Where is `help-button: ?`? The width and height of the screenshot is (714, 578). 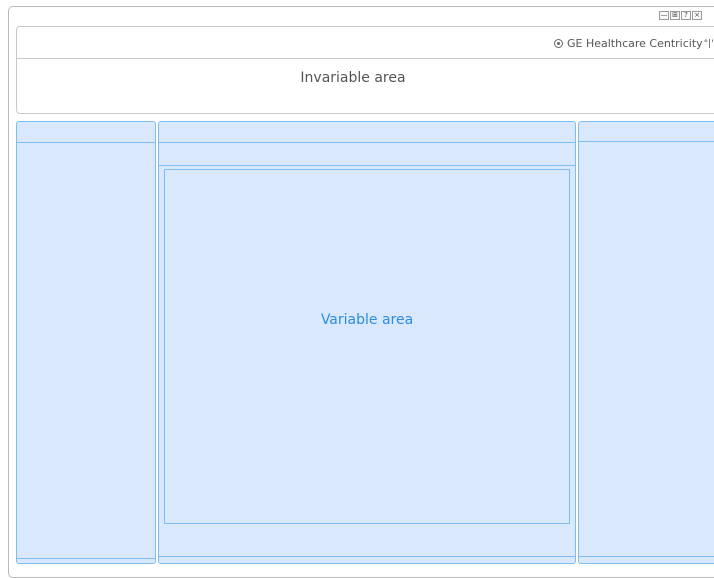
help-button: ? is located at coordinates (686, 15).